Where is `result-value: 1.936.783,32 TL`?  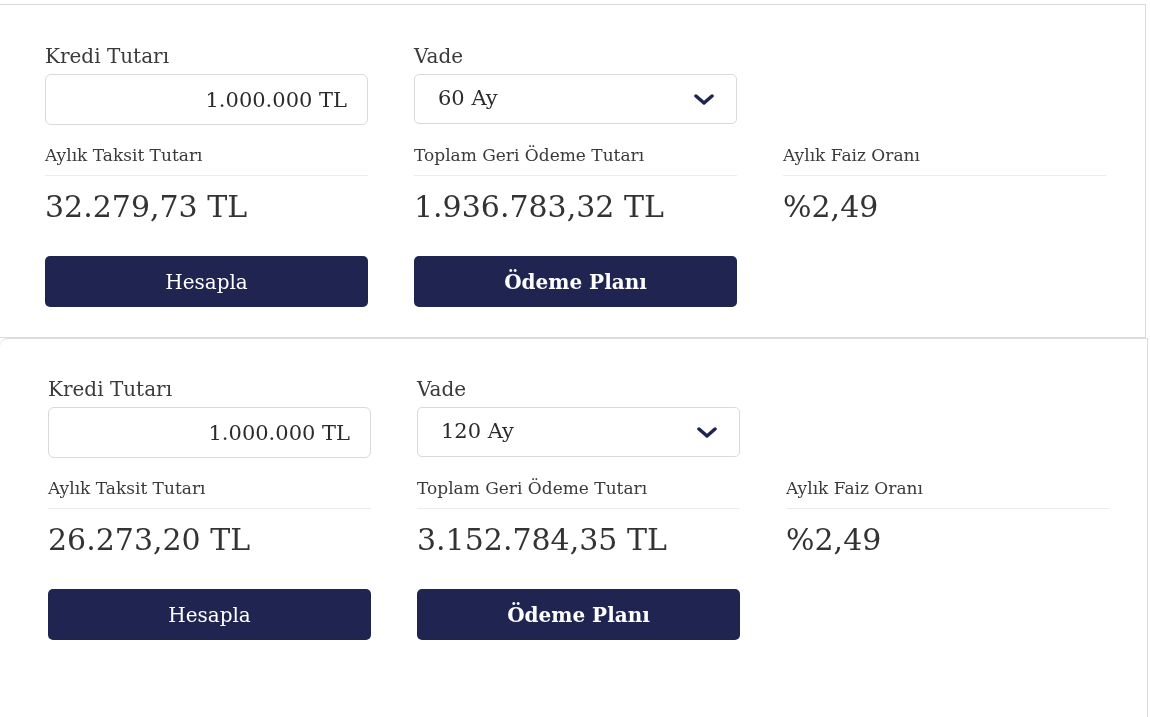 result-value: 1.936.783,32 TL is located at coordinates (539, 207).